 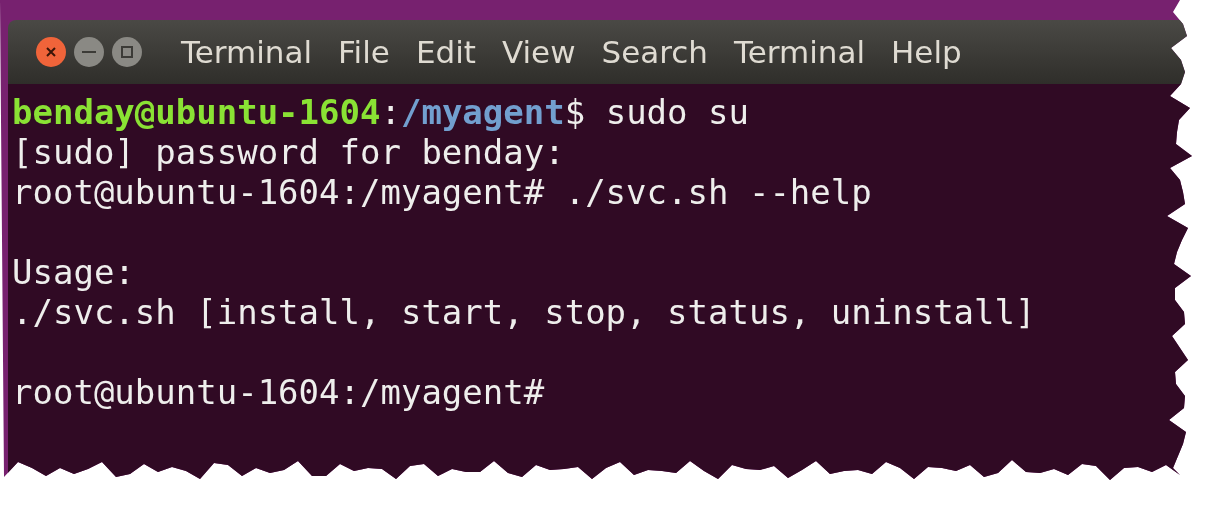 I want to click on minimize-icon, so click(x=89, y=52).